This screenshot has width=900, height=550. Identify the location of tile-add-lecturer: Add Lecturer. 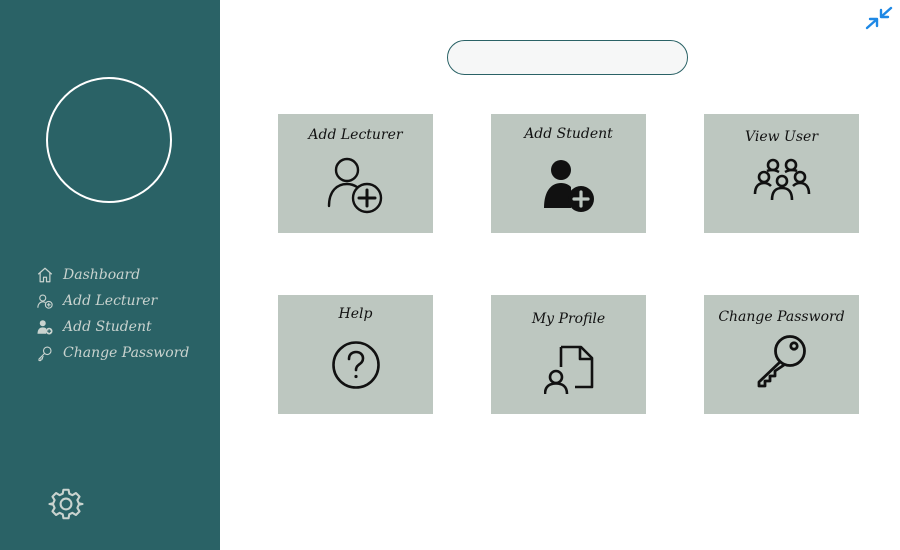
(355, 173).